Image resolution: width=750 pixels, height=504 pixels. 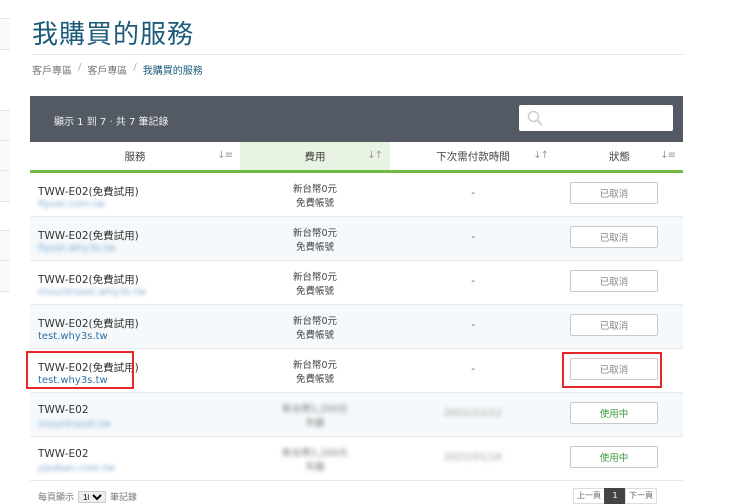 I want to click on search-box, so click(x=596, y=118).